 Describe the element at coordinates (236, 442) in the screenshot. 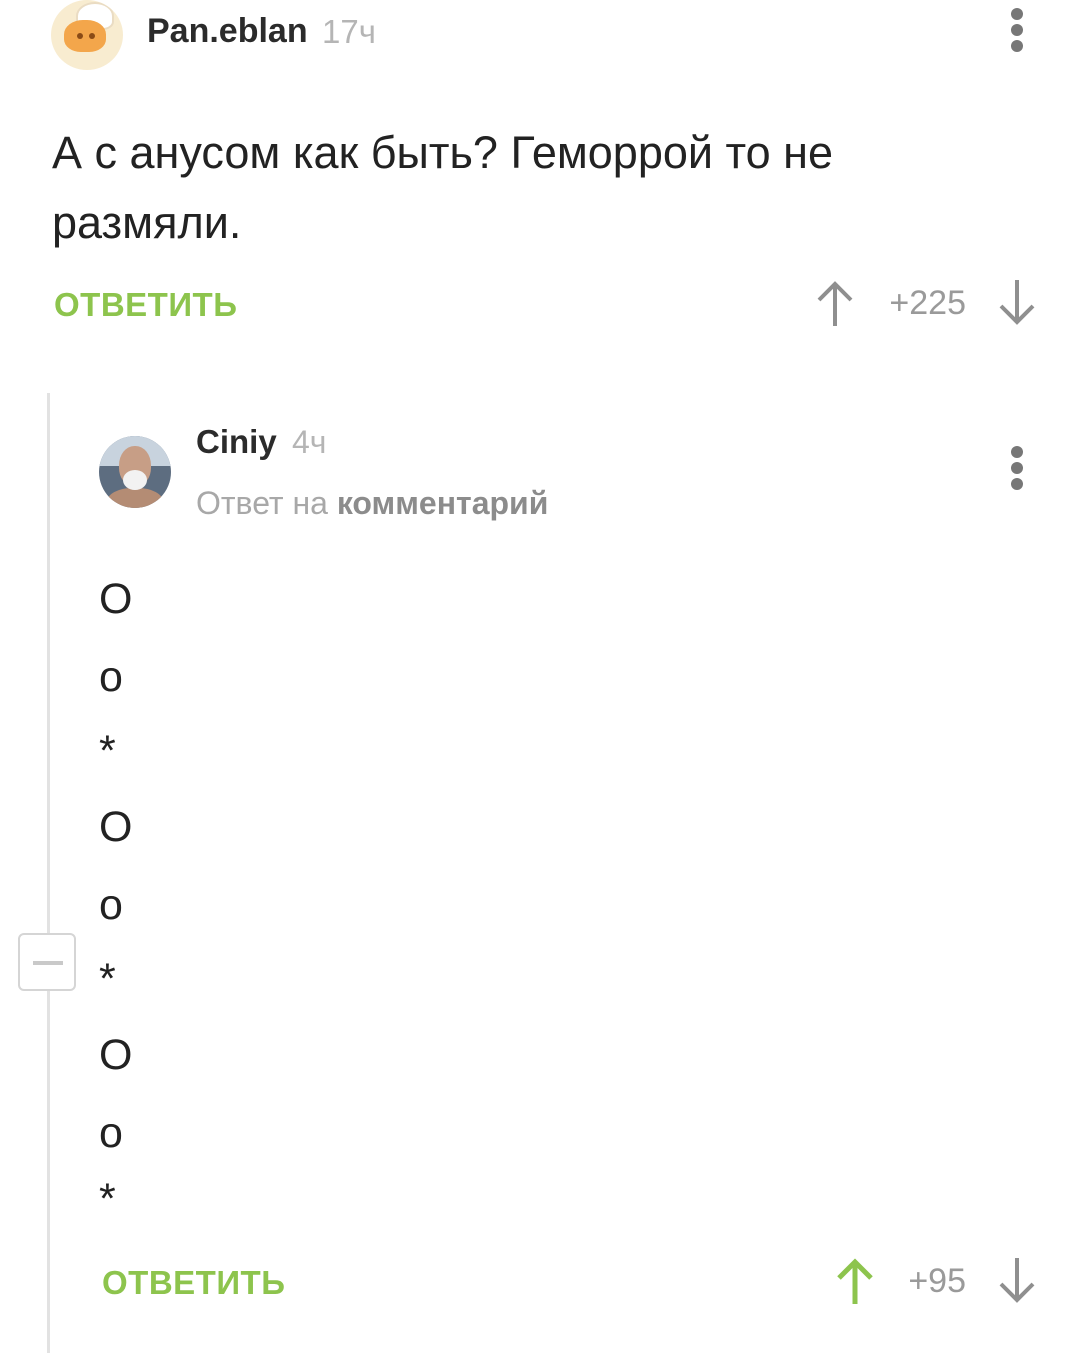

I see `reply-username: Ciniy` at that location.